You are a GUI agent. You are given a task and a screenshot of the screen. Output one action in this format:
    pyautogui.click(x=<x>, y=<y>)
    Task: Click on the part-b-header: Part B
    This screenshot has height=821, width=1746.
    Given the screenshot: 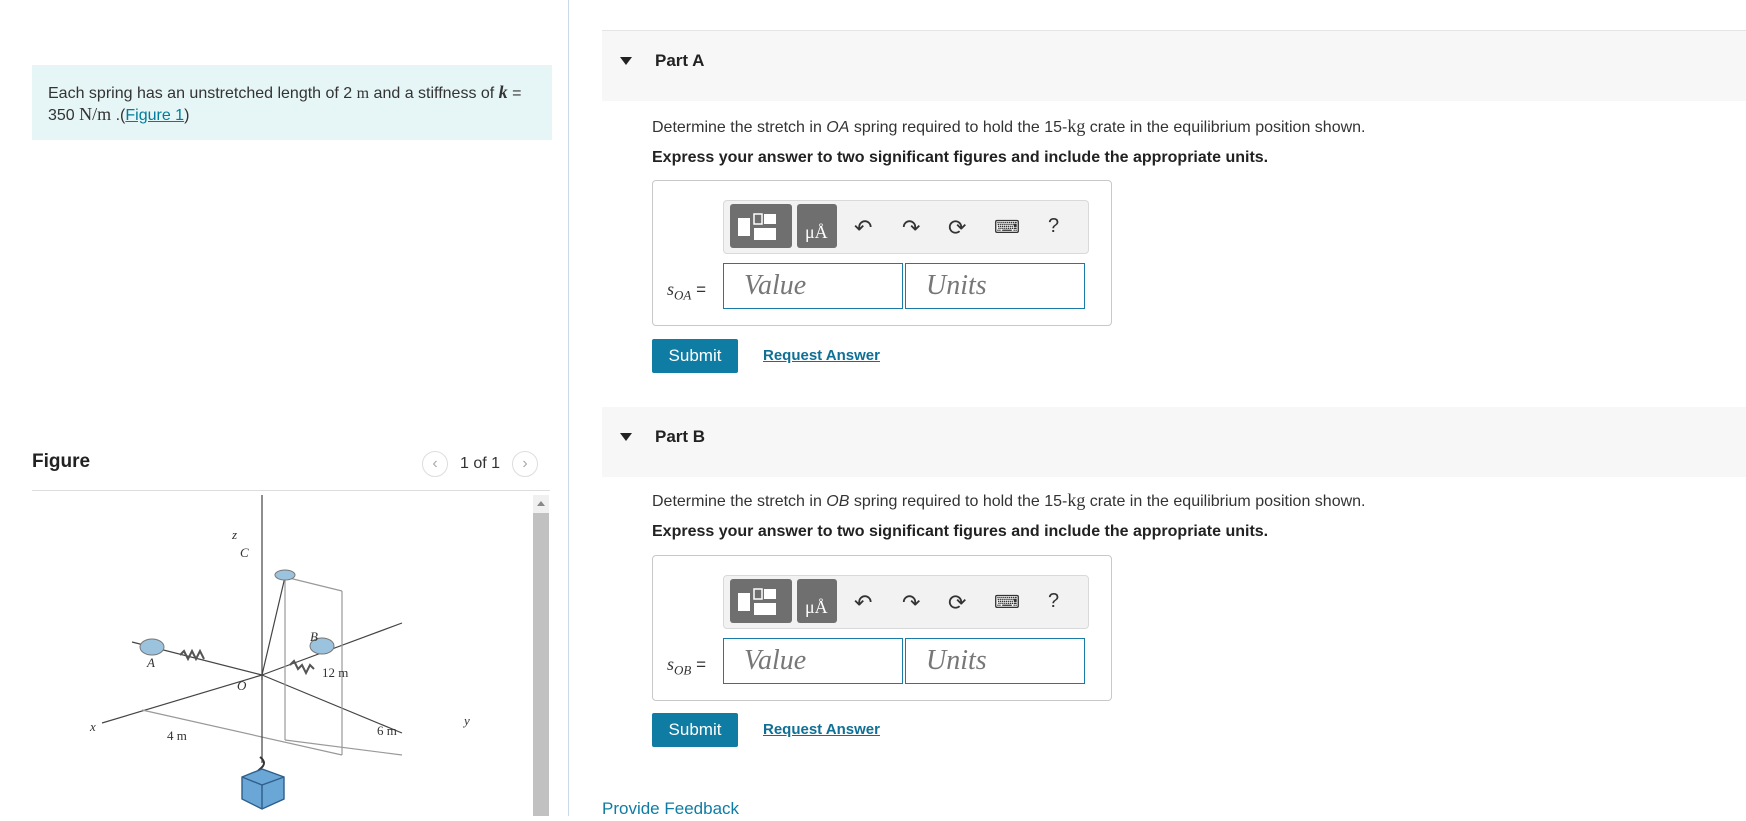 What is the action you would take?
    pyautogui.click(x=1174, y=442)
    